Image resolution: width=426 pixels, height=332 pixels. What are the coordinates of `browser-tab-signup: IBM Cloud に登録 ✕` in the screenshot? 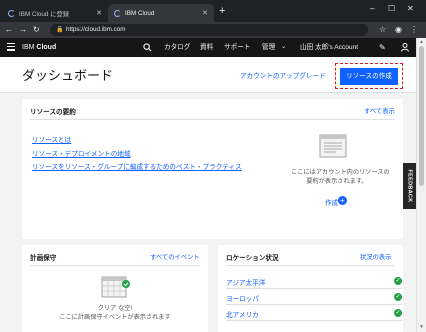 It's located at (55, 13).